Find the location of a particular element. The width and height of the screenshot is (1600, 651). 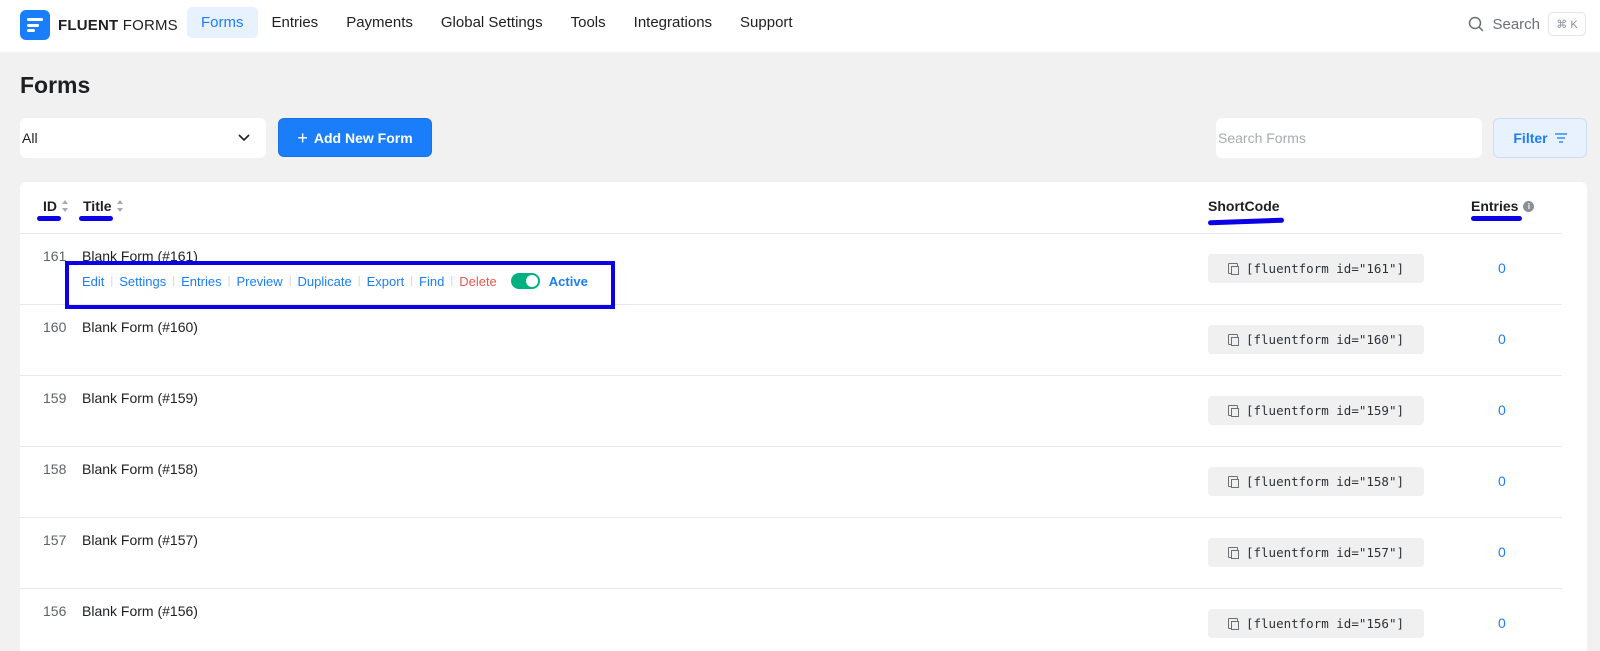

page-title: Forms is located at coordinates (55, 85).